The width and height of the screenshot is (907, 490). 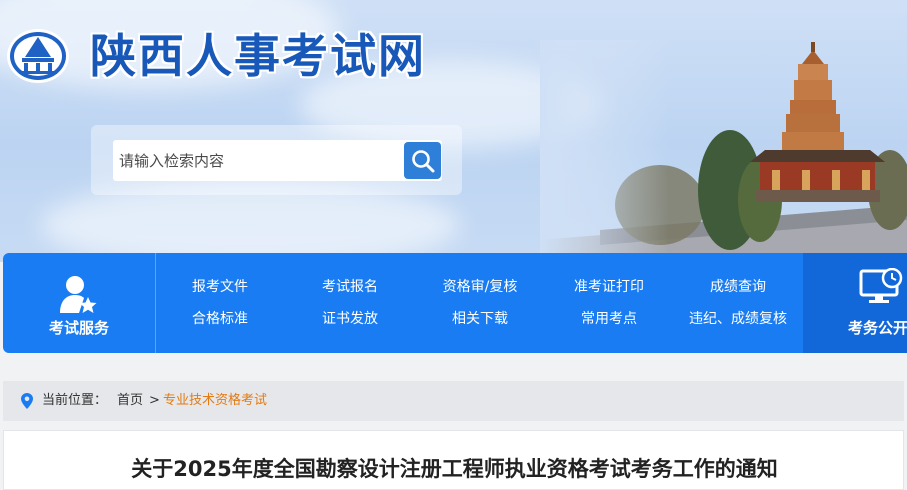 I want to click on site-title: 陕西人事考试网, so click(x=258, y=56).